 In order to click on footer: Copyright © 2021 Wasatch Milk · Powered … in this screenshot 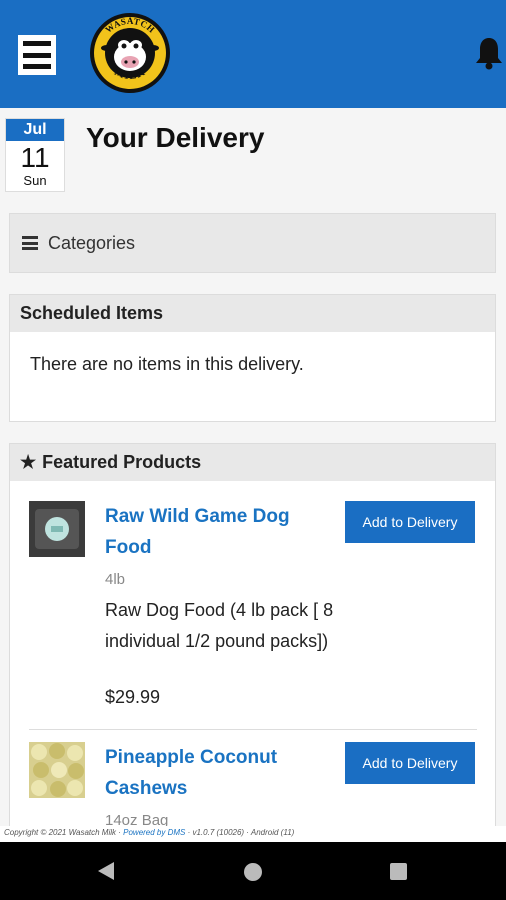, I will do `click(253, 834)`.